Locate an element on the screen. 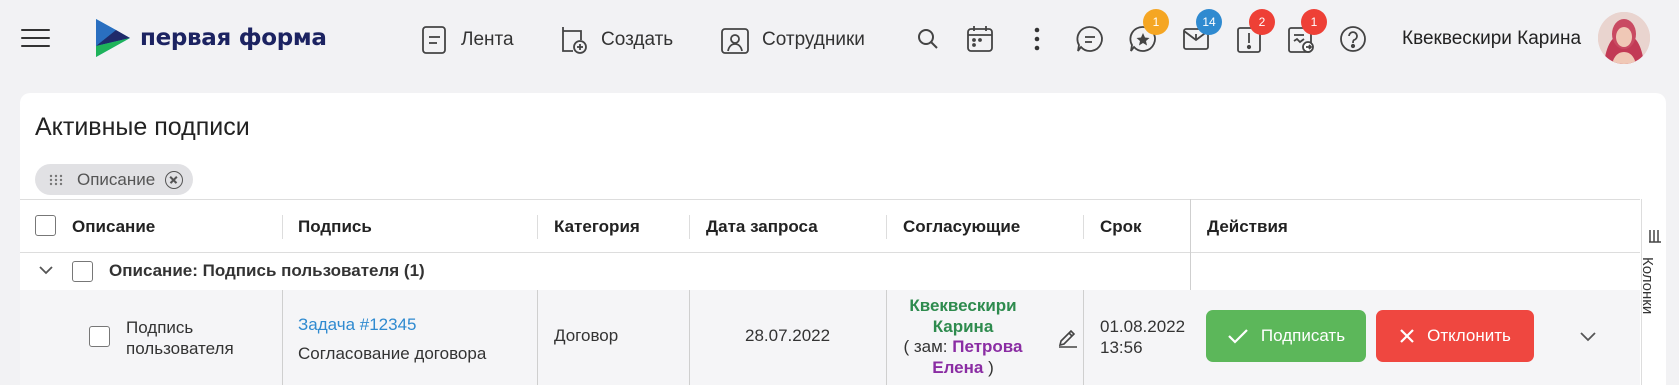  nav-create: Создать is located at coordinates (616, 40).